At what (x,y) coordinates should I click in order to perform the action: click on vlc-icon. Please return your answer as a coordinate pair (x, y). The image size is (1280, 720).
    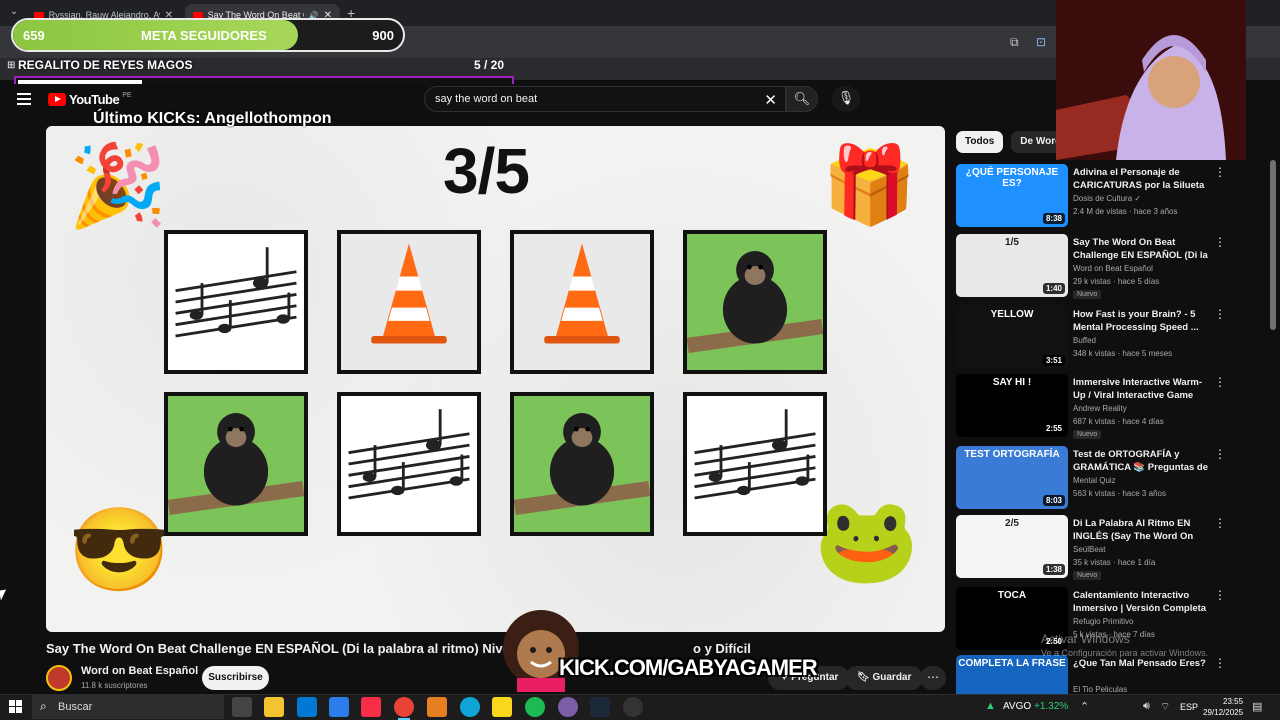
    Looking at the image, I should click on (437, 707).